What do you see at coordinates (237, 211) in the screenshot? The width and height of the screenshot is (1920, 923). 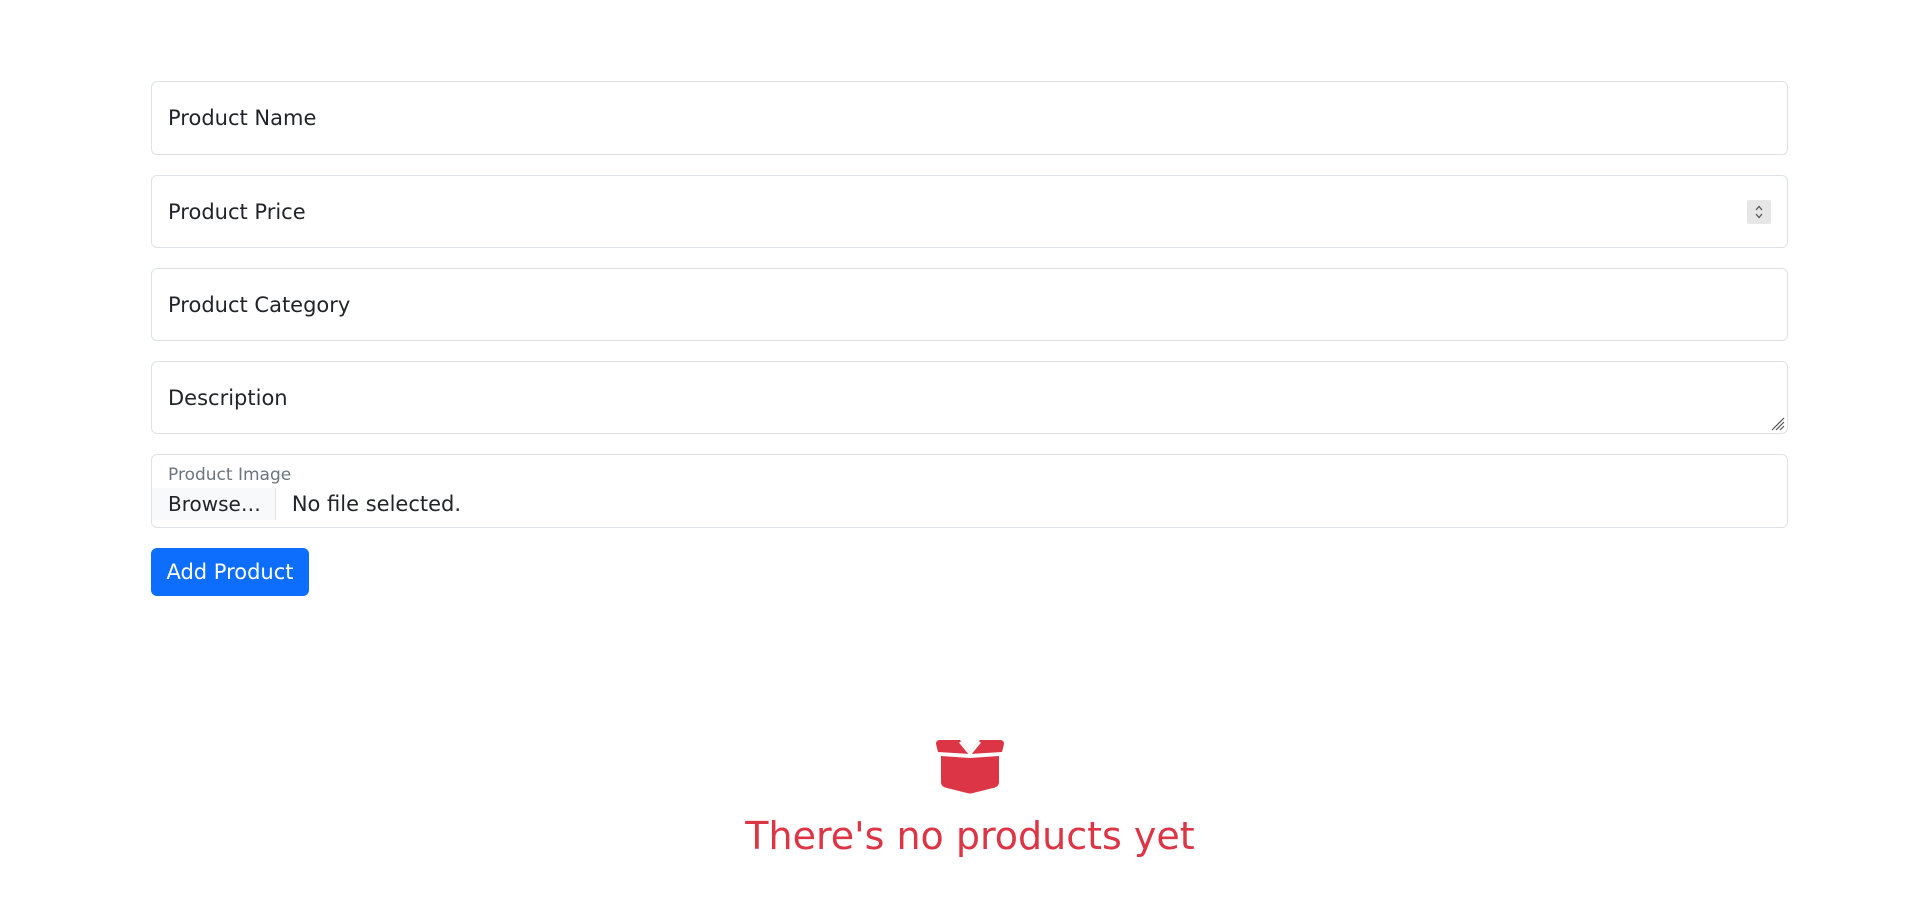 I see `product-price-placeholder: Product Price` at bounding box center [237, 211].